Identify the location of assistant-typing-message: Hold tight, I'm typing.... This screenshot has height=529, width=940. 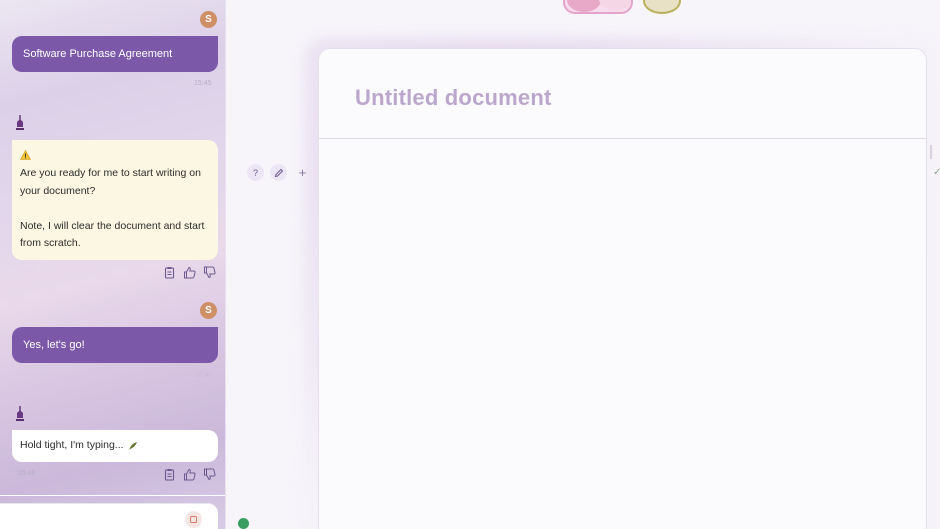
(115, 446).